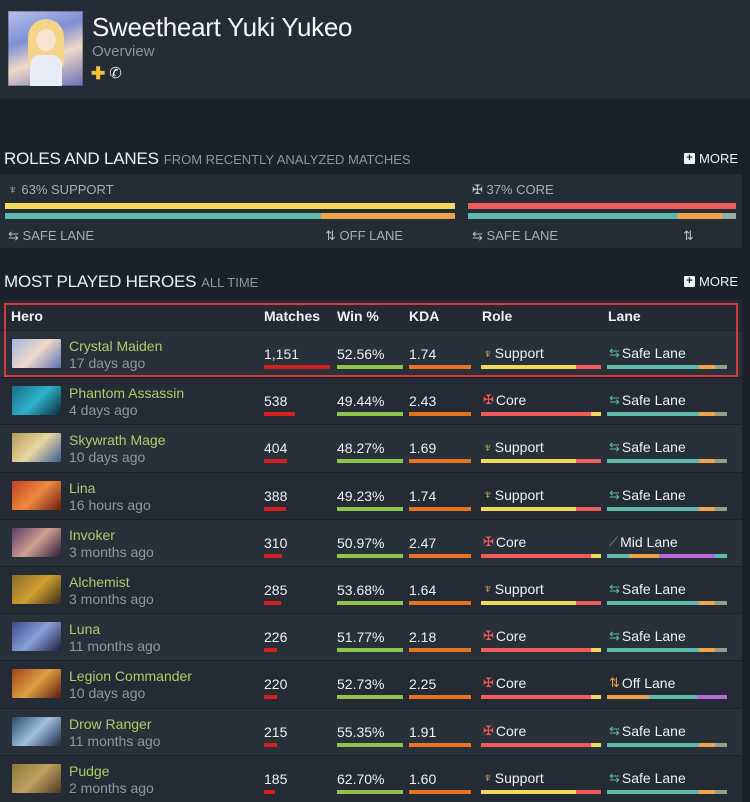 This screenshot has width=750, height=802. Describe the element at coordinates (117, 440) in the screenshot. I see `hero-name: Skywrath Mage` at that location.